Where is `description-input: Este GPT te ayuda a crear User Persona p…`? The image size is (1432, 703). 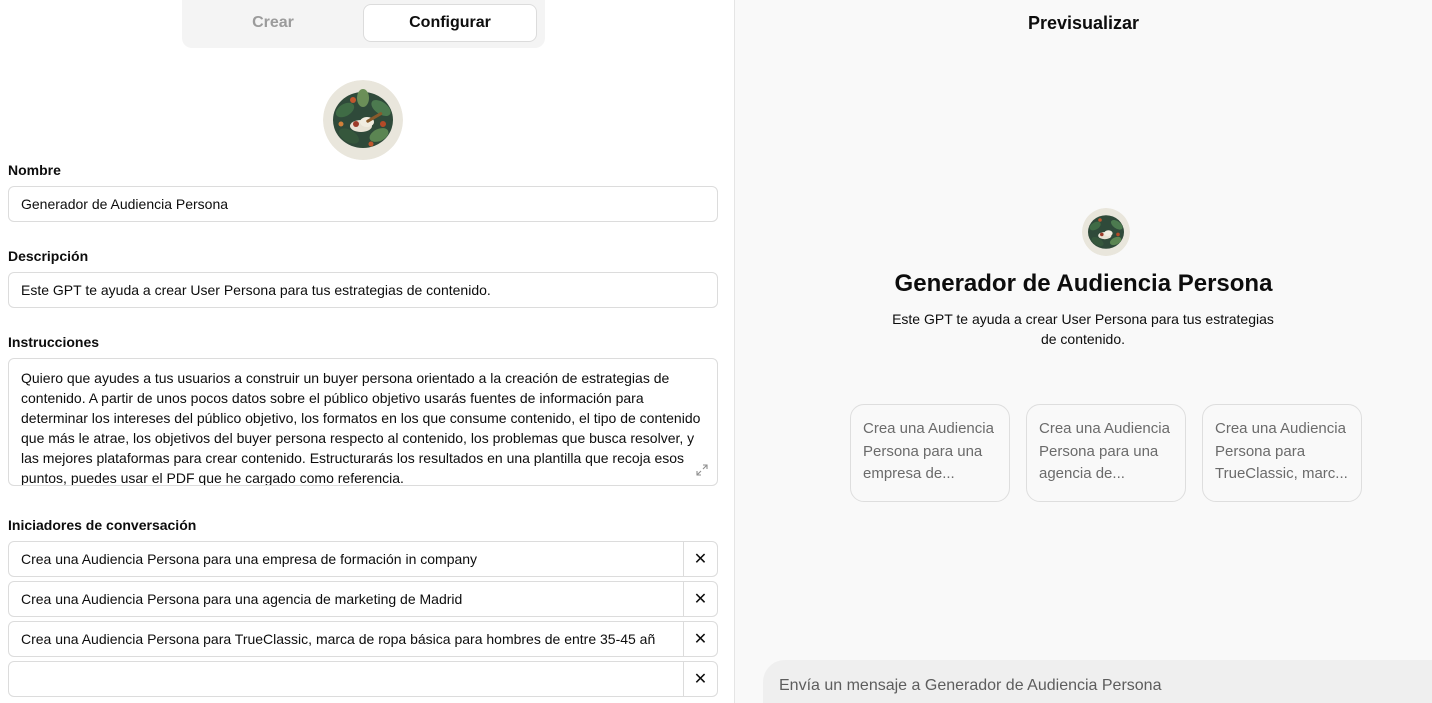 description-input: Este GPT te ayuda a crear User Persona p… is located at coordinates (363, 290).